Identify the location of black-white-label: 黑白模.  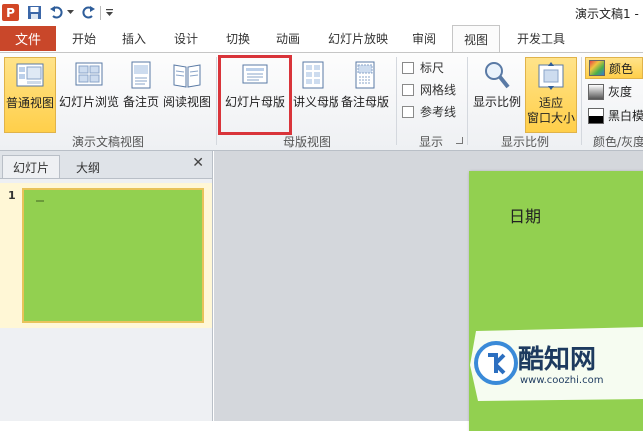
(625, 116).